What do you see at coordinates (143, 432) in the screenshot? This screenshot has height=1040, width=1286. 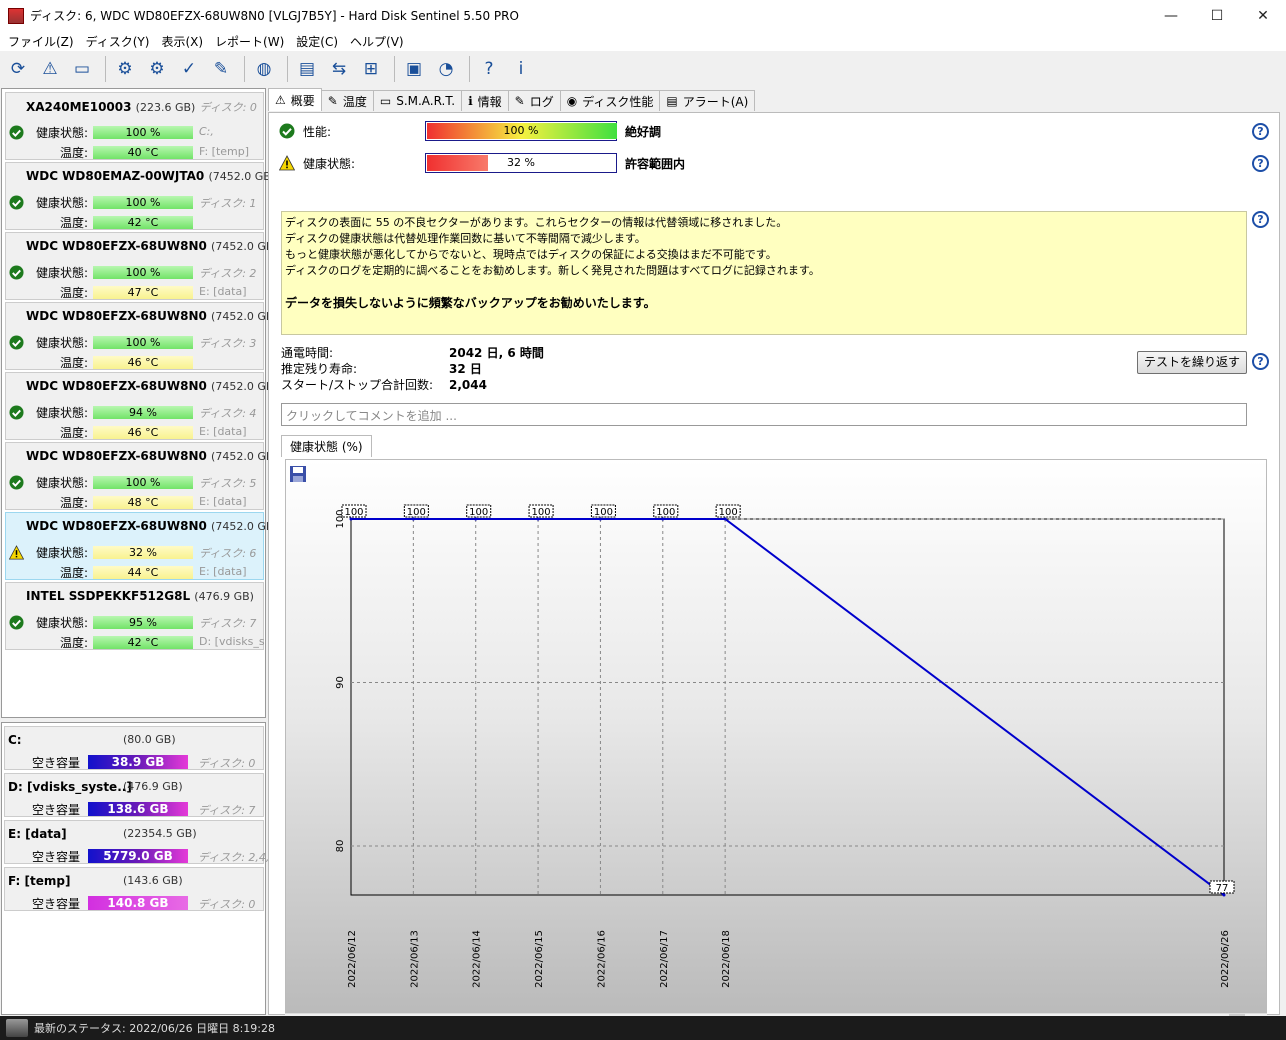 I see `temperature-bar: 46 °C` at bounding box center [143, 432].